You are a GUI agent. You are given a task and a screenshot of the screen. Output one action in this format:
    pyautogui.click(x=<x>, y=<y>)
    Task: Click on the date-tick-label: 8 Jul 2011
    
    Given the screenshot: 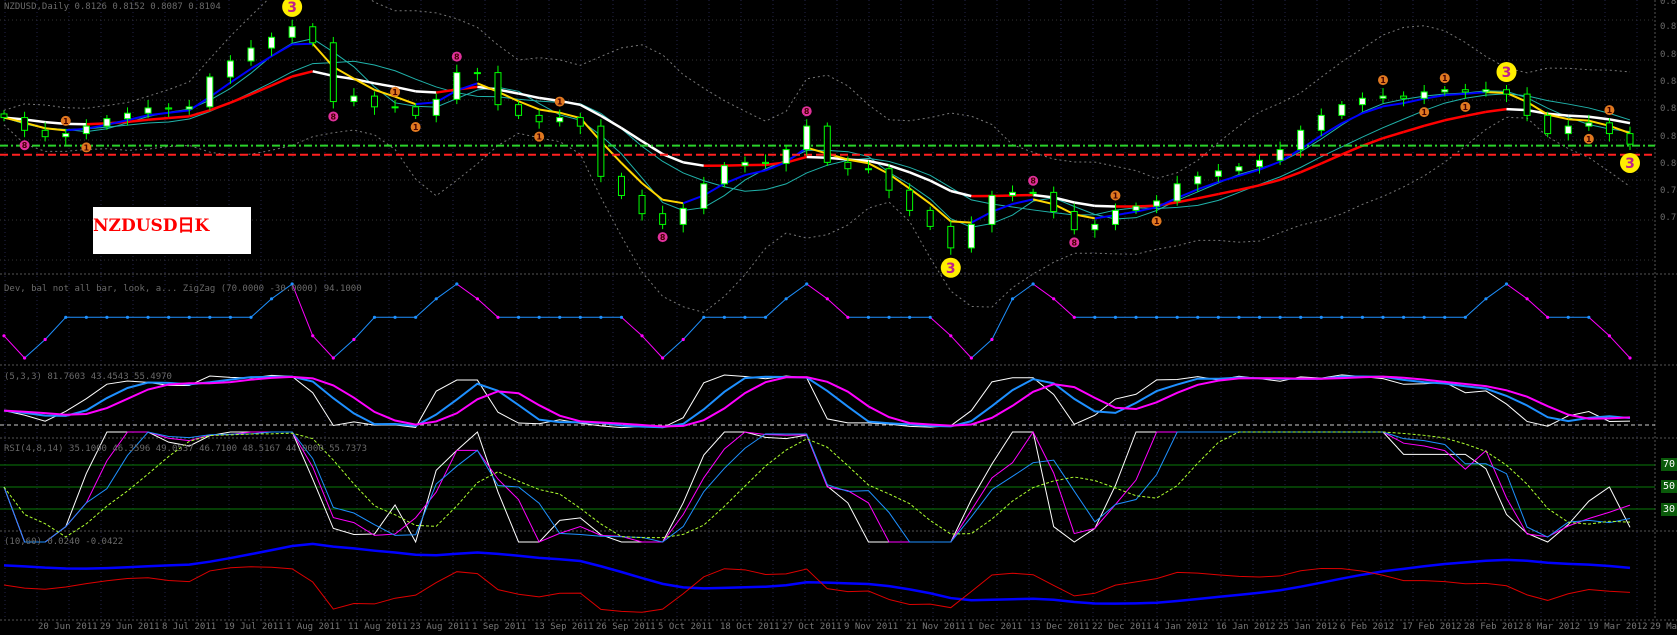 What is the action you would take?
    pyautogui.click(x=189, y=627)
    